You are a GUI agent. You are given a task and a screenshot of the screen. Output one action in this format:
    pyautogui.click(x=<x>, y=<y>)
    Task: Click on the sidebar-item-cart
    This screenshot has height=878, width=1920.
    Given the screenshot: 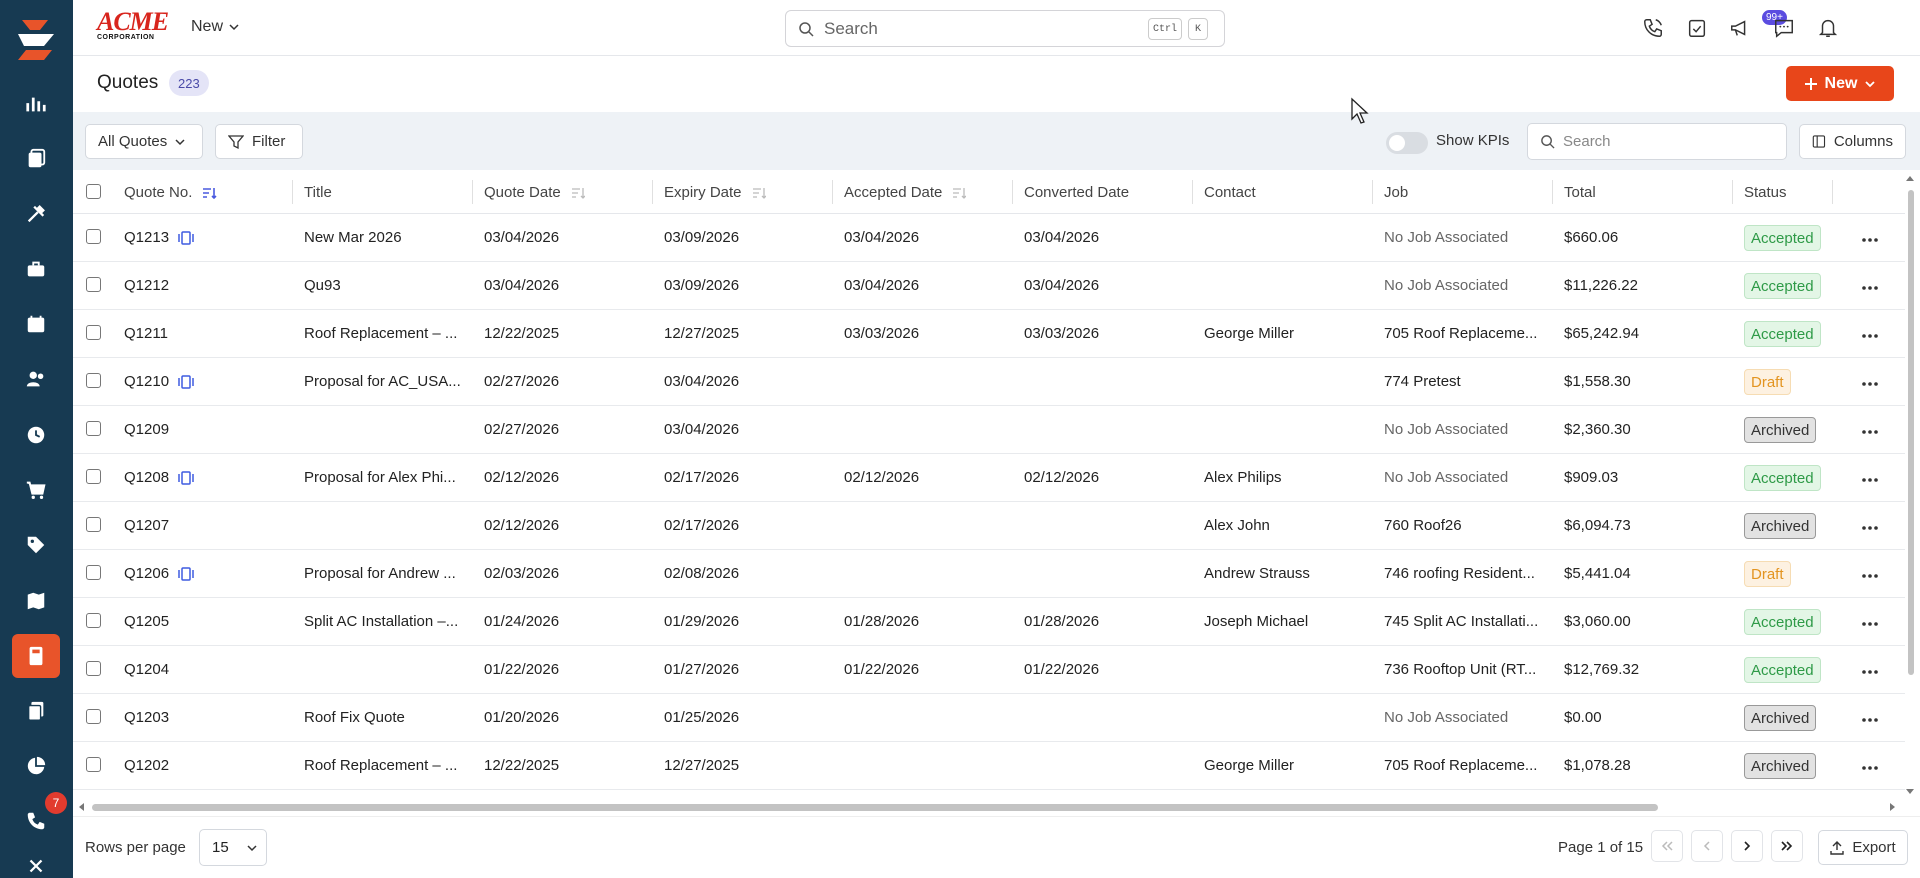 What is the action you would take?
    pyautogui.click(x=36, y=490)
    